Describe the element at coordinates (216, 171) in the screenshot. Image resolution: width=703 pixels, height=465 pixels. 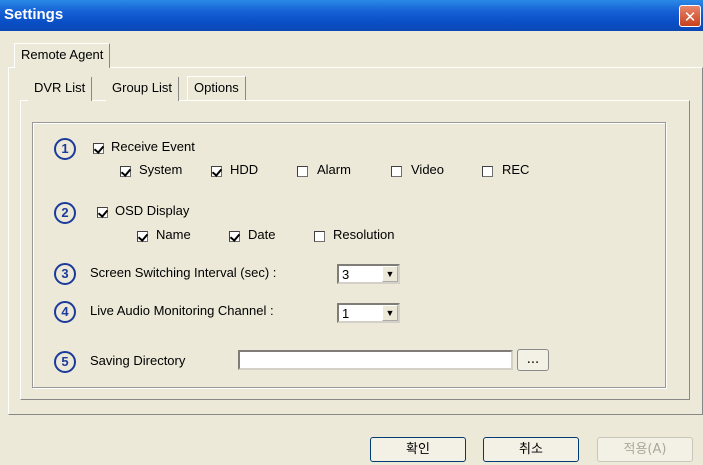
I see `hdd-checkbox` at that location.